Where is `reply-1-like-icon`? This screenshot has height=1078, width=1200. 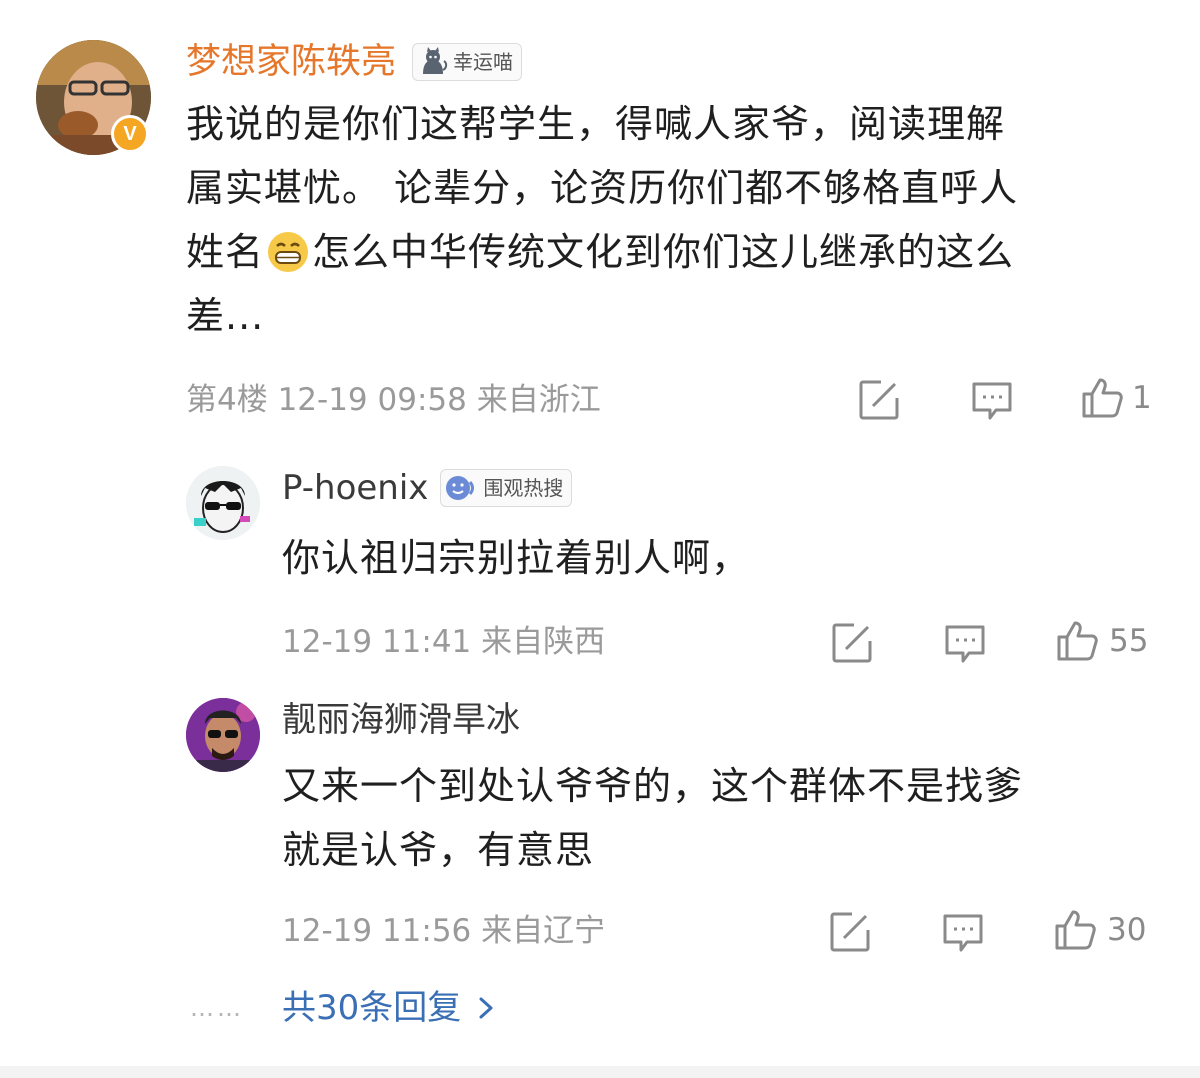
reply-1-like-icon is located at coordinates (1077, 641).